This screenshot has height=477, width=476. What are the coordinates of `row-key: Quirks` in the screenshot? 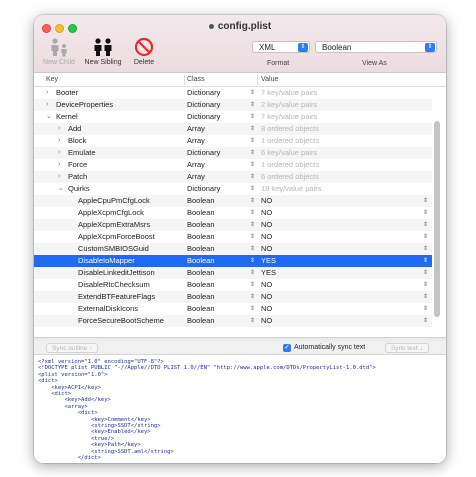 It's located at (79, 189).